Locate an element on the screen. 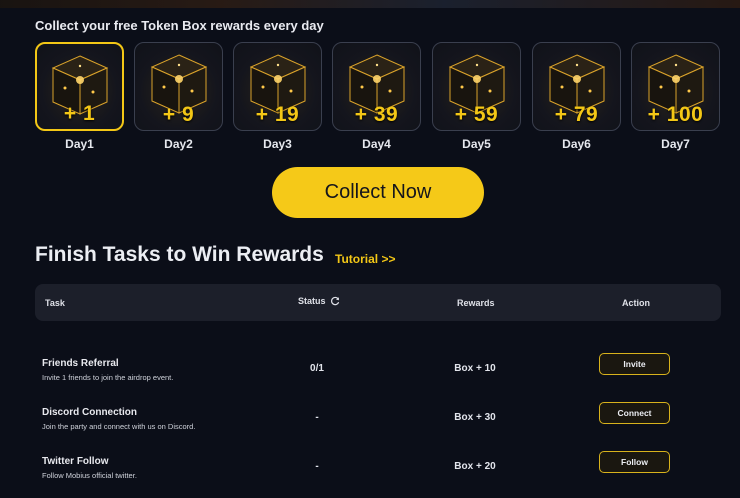 Image resolution: width=740 pixels, height=498 pixels. token-box: + 39 is located at coordinates (376, 86).